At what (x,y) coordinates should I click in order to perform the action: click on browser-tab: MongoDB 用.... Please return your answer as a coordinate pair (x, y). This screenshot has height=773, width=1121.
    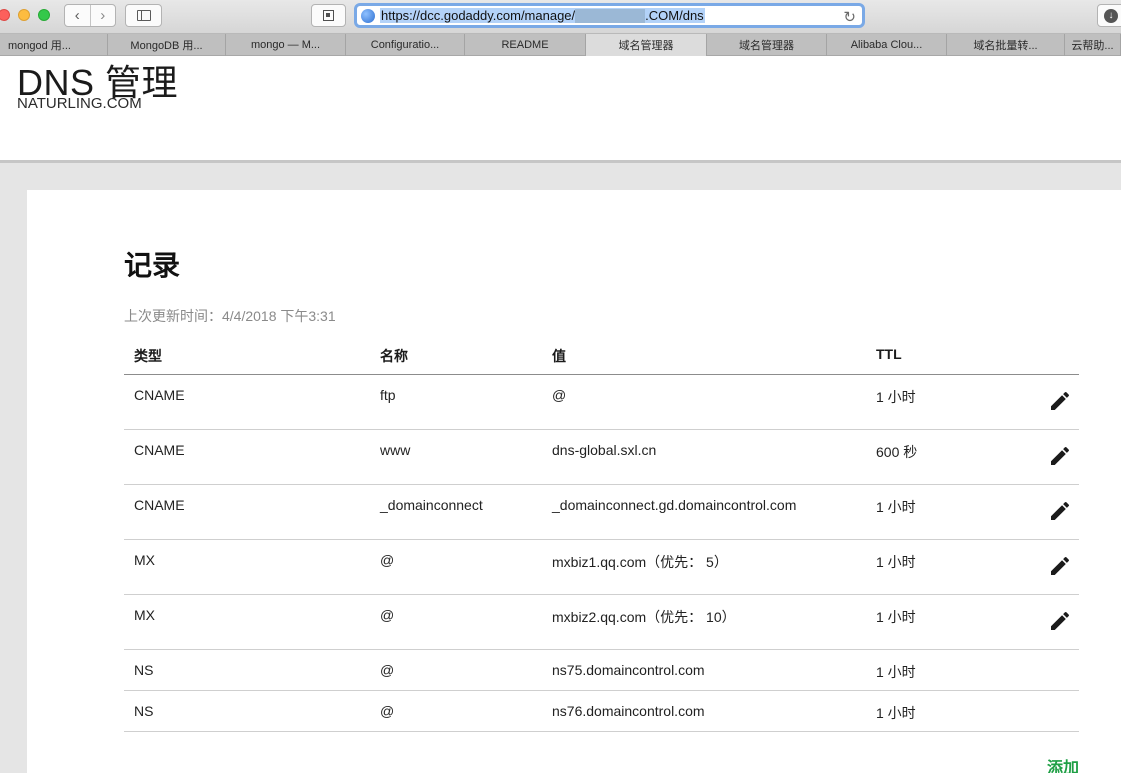
    Looking at the image, I should click on (167, 45).